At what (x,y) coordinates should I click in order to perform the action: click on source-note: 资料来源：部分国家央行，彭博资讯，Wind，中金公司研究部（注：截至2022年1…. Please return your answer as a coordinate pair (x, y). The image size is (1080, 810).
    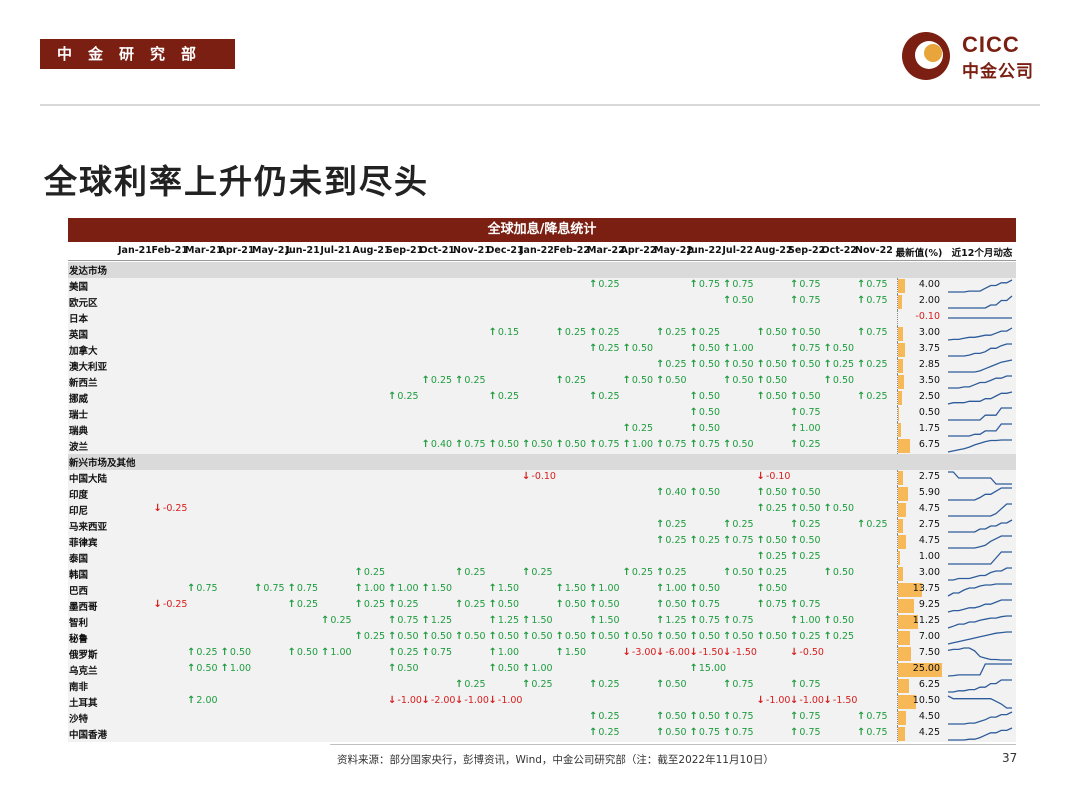
    Looking at the image, I should click on (555, 760).